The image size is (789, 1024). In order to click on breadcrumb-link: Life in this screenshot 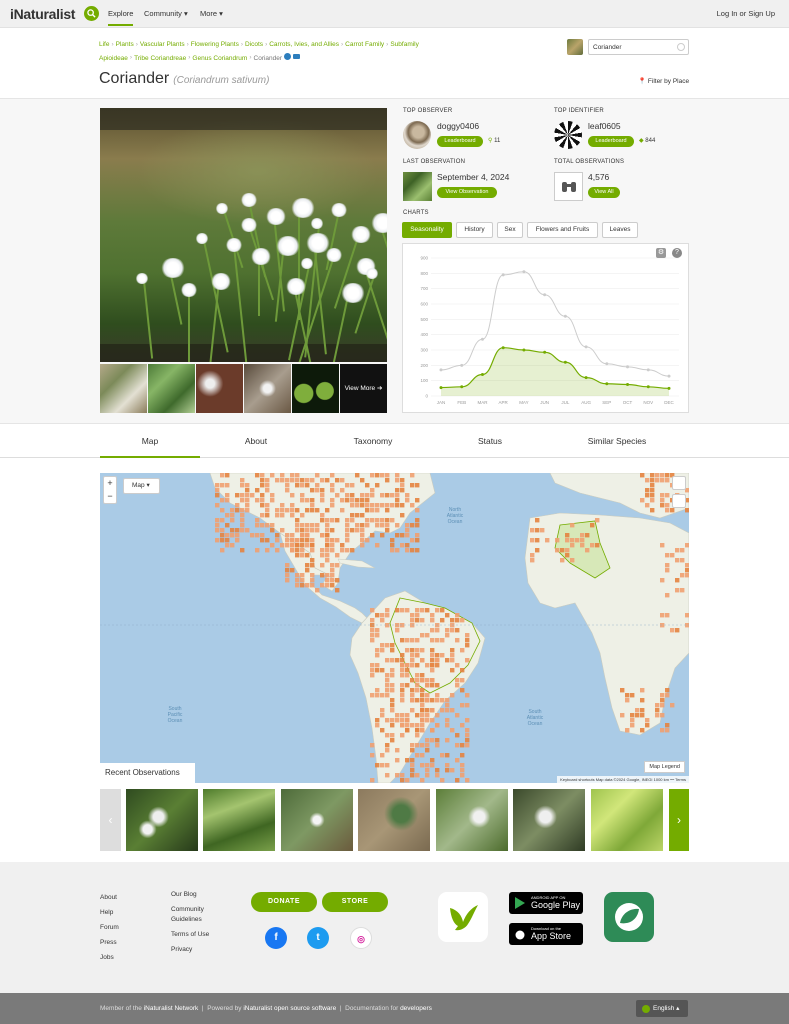, I will do `click(104, 44)`.